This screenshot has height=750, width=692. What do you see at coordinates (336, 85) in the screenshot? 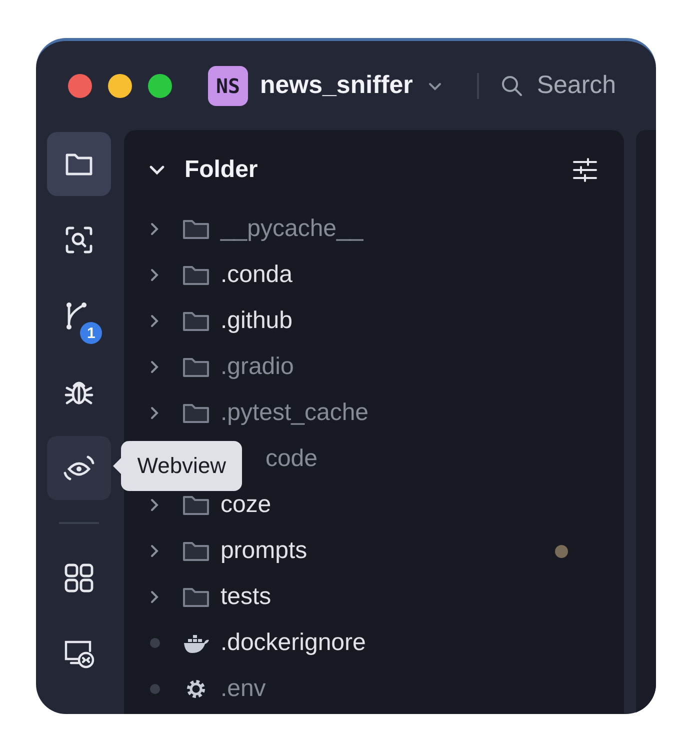
I see `project-name: news_sniffer` at bounding box center [336, 85].